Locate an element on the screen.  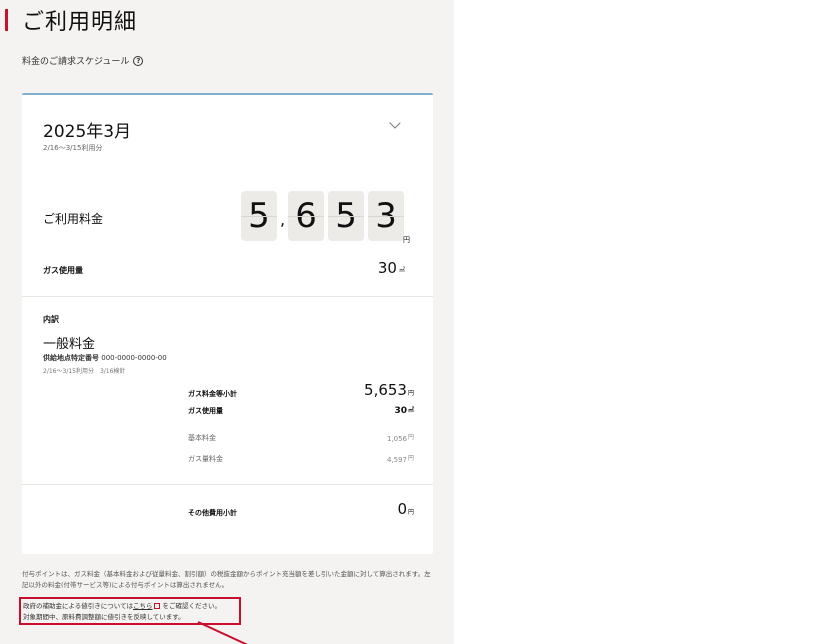
row-value: 4,597 円 is located at coordinates (400, 458).